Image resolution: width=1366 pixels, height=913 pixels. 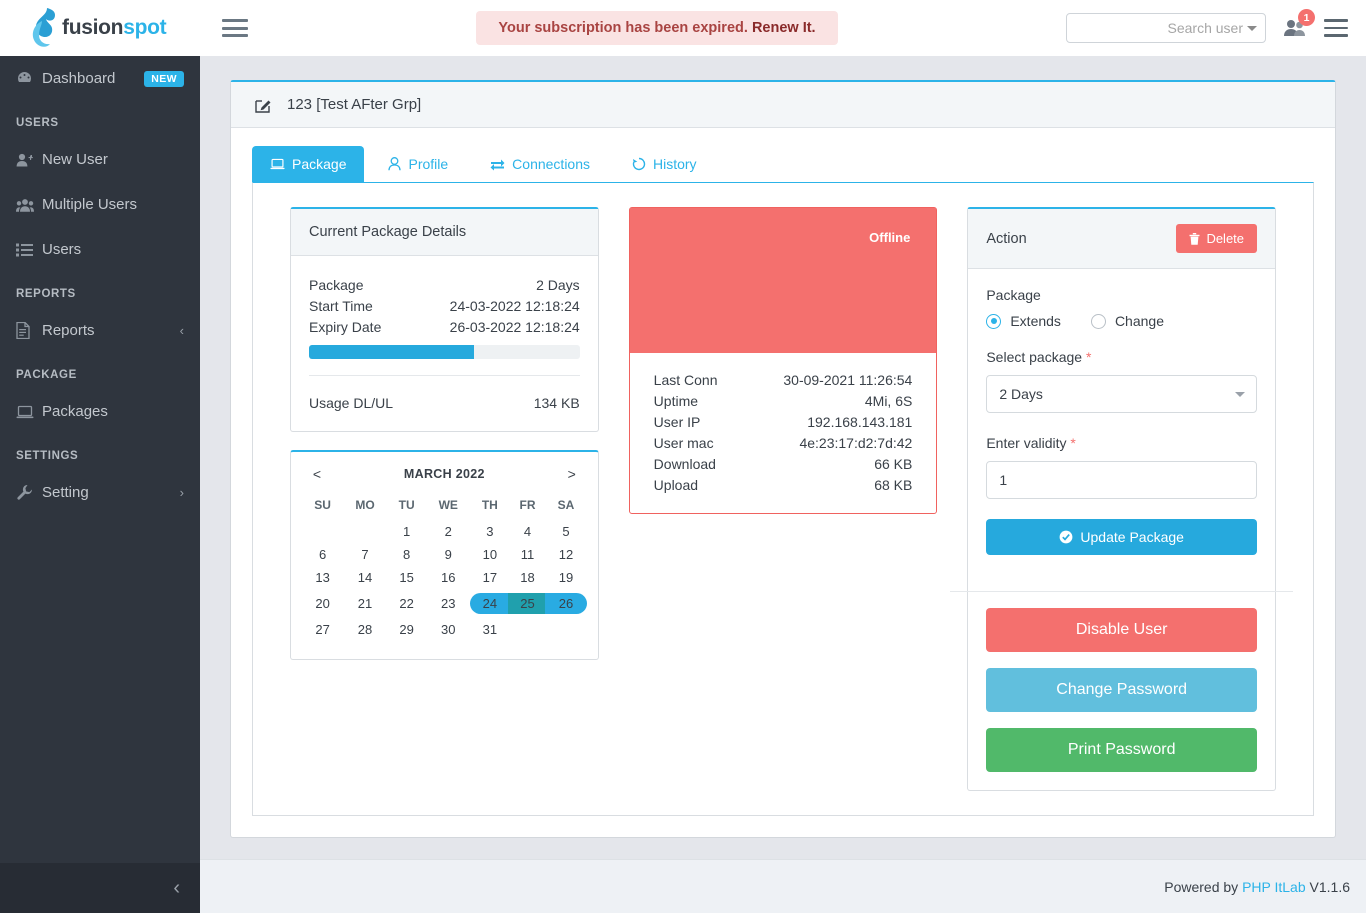 I want to click on calendar-day: 30, so click(x=448, y=629).